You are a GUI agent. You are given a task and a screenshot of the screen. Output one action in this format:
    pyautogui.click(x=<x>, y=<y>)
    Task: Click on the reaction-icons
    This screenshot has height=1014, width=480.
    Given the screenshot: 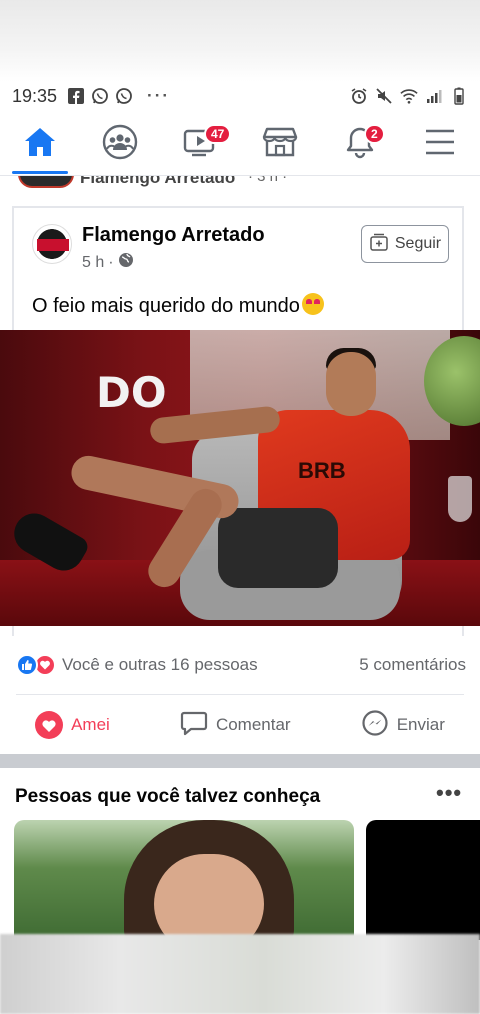 What is the action you would take?
    pyautogui.click(x=36, y=665)
    